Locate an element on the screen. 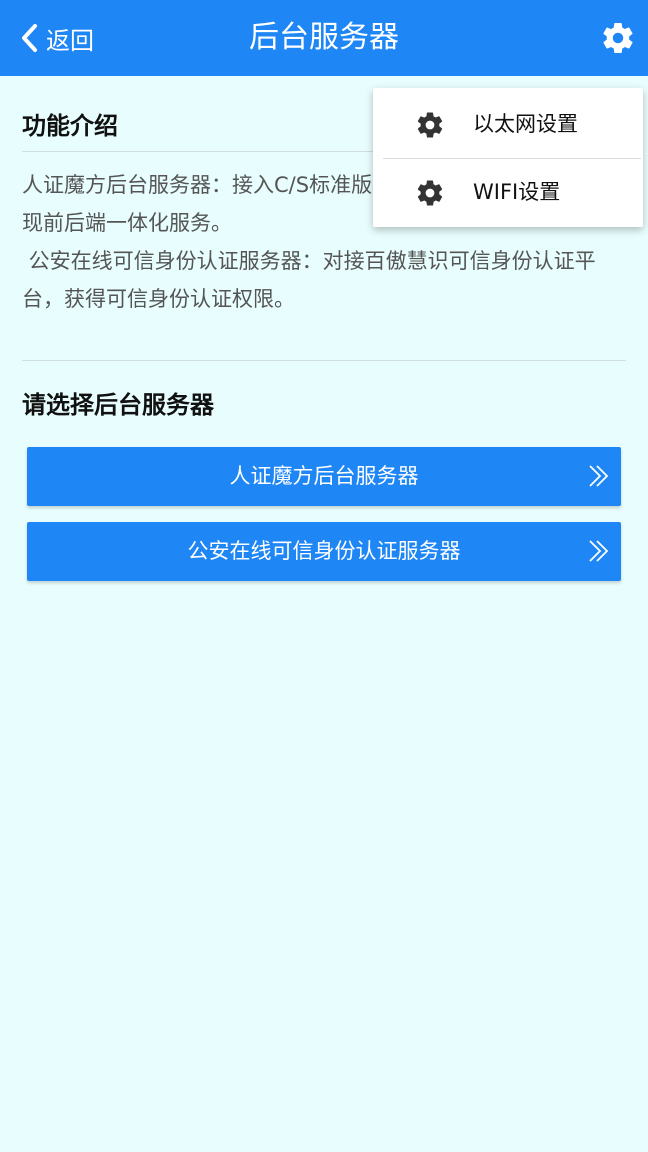  button-label: 公安在线可信身份认证服务器 is located at coordinates (324, 551).